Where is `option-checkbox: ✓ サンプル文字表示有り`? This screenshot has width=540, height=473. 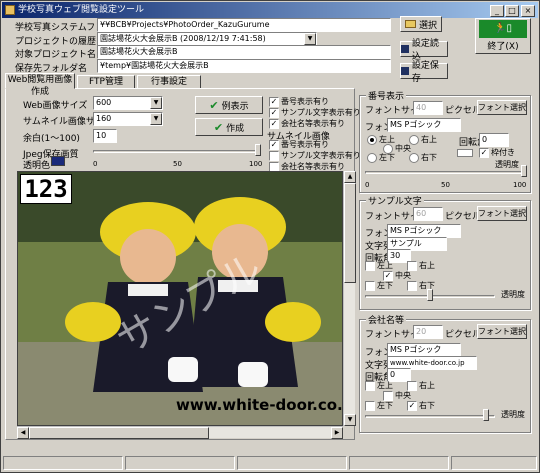 option-checkbox: ✓ サンプル文字表示有り is located at coordinates (315, 112).